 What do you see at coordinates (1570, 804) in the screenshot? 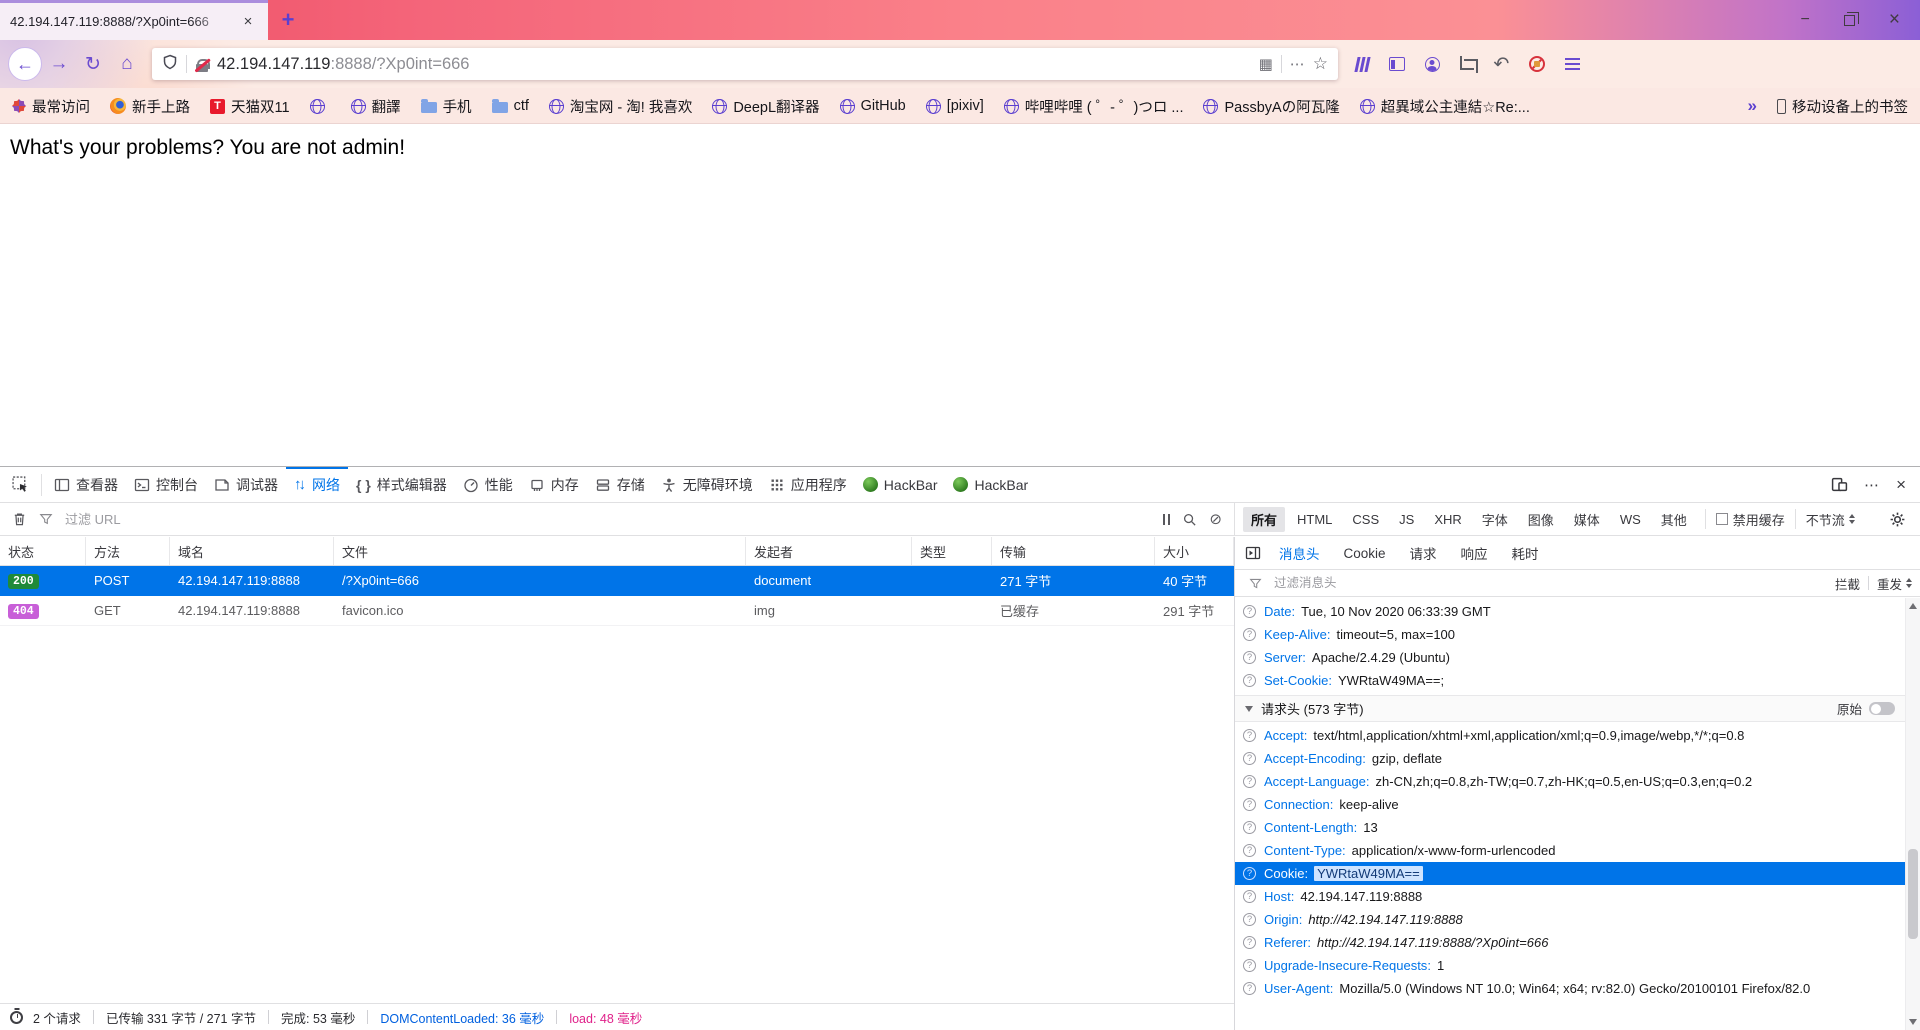
I see `request-header-connection: Connection keep-alive` at bounding box center [1570, 804].